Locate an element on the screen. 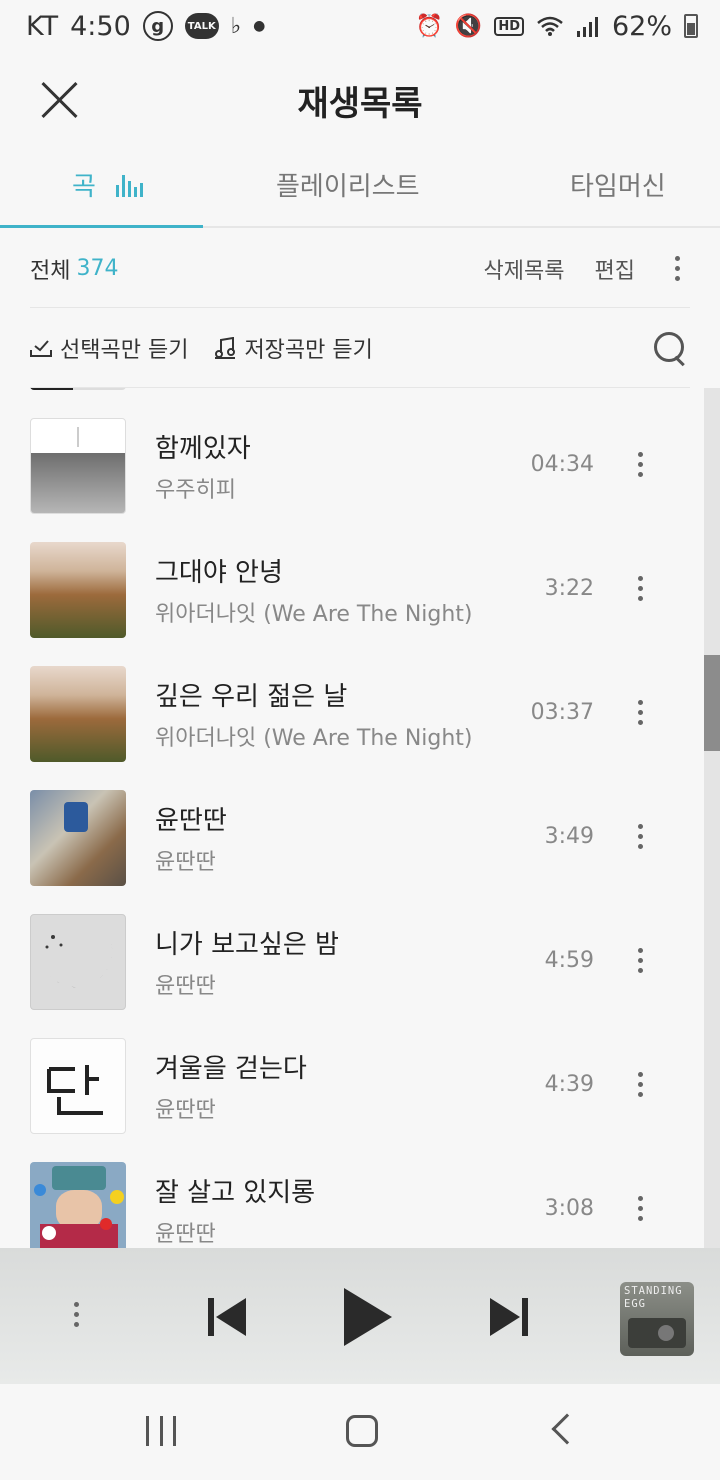  scrollbar-thumb is located at coordinates (712, 703).